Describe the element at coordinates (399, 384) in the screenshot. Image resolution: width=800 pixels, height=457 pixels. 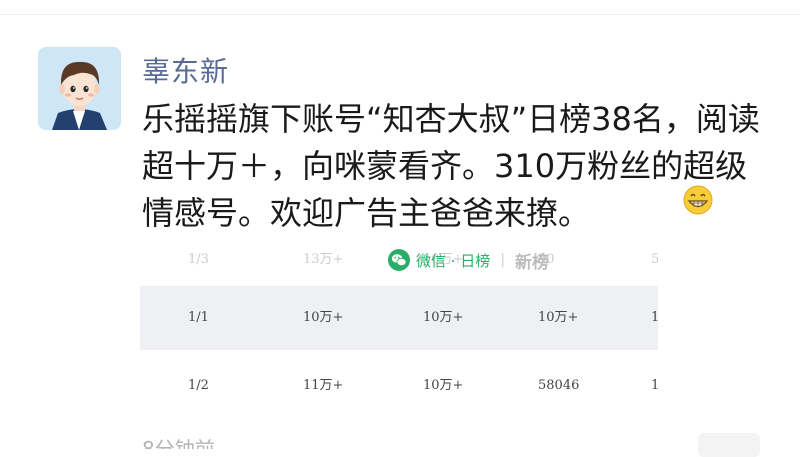
I see `table-row: 1/2 11万+ 10万+ 58046 1(` at that location.